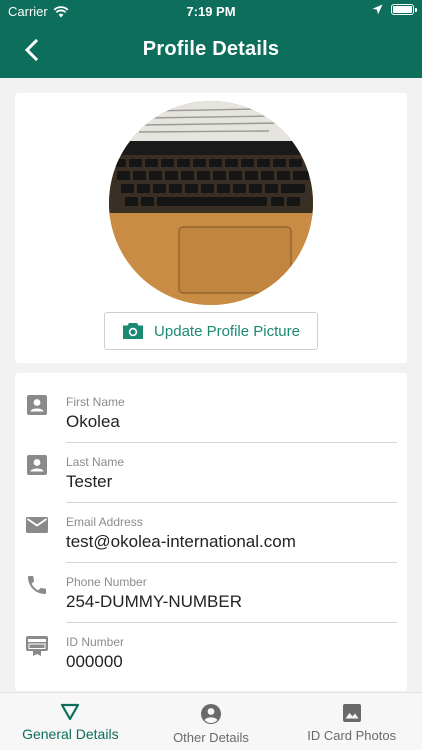 The height and width of the screenshot is (750, 422). I want to click on id-card-icon, so click(37, 646).